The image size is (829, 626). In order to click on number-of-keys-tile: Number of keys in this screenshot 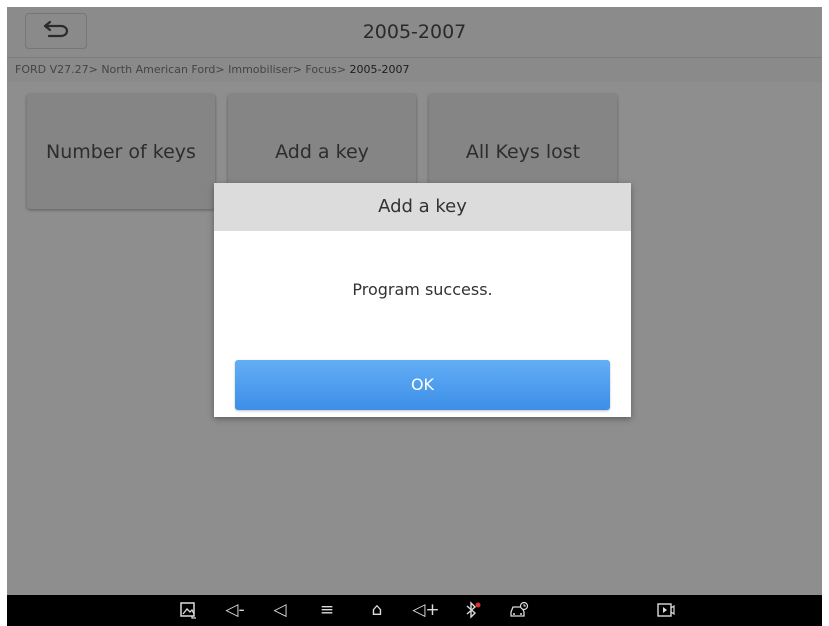, I will do `click(121, 151)`.